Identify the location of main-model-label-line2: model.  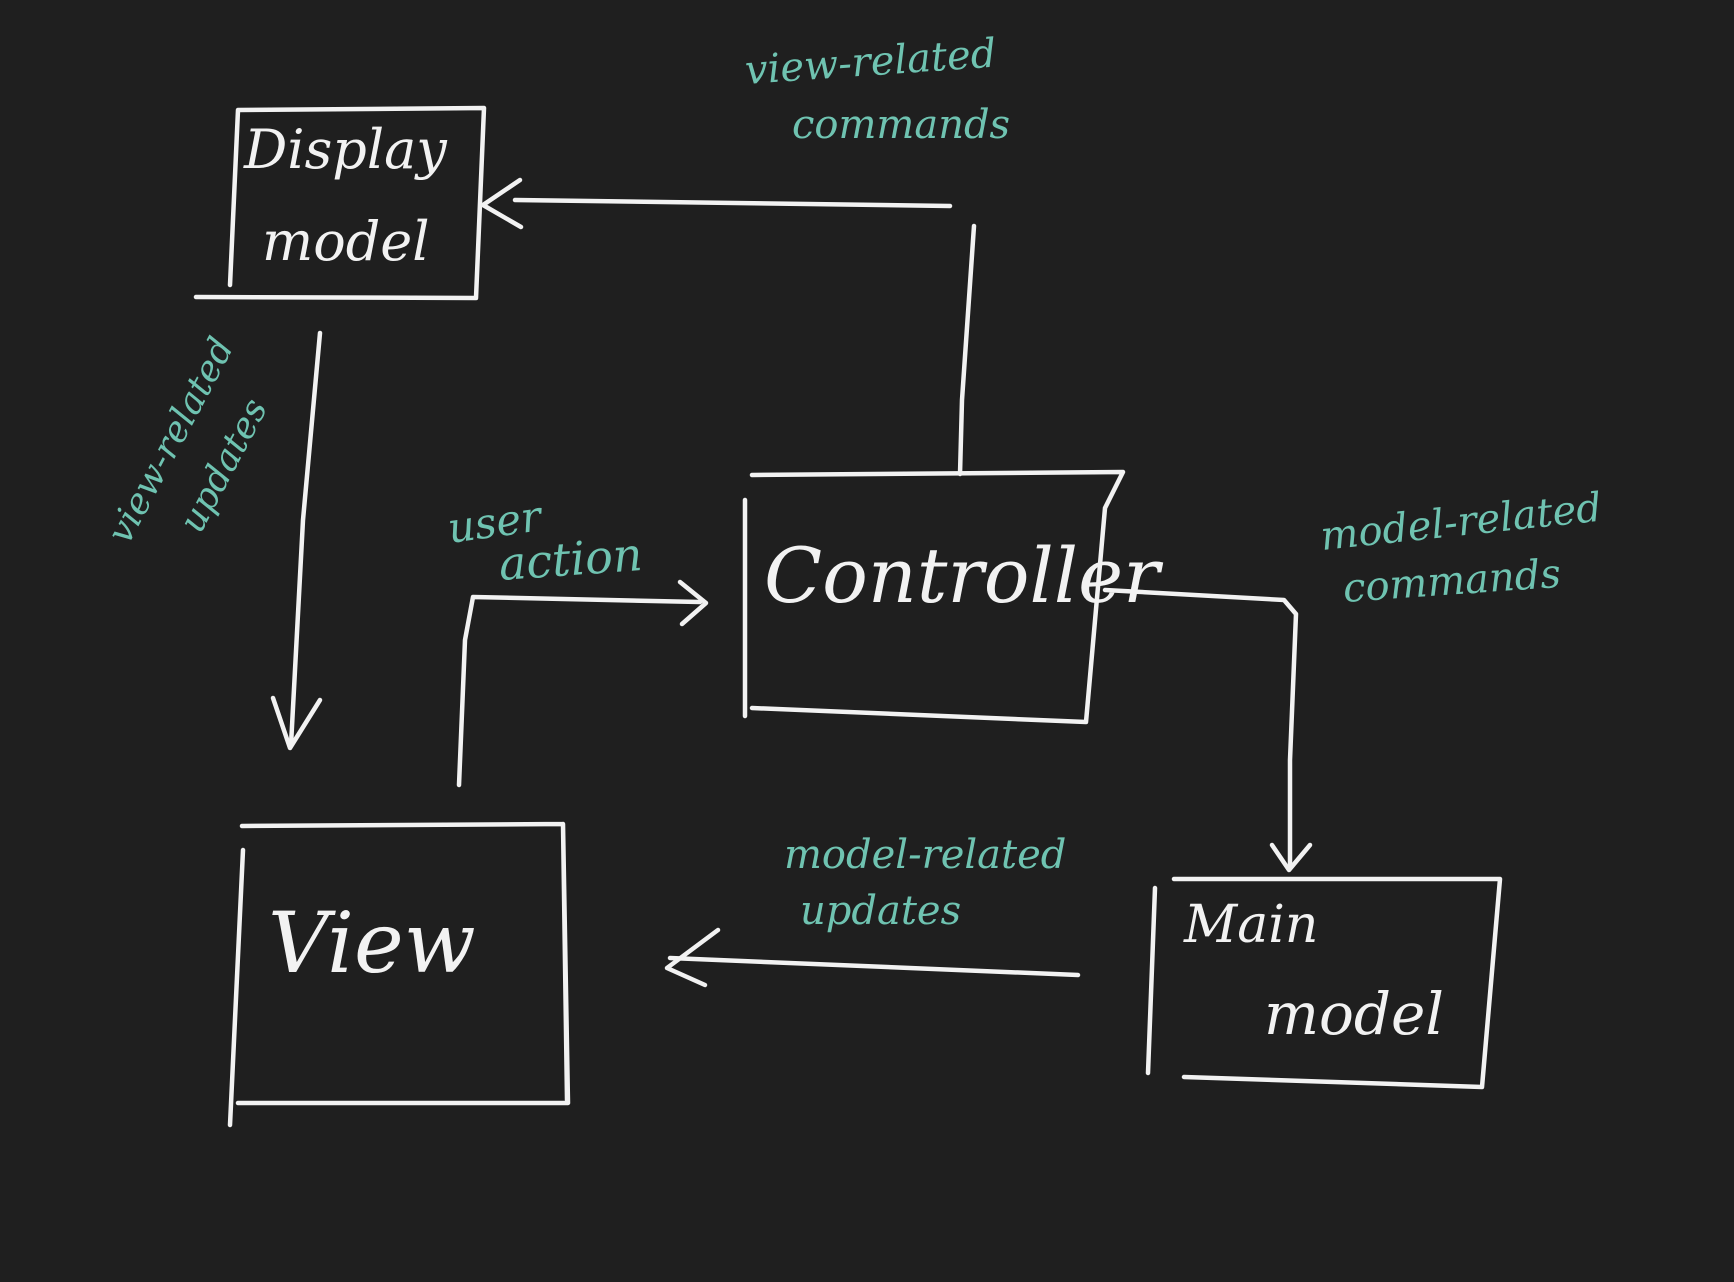
(1354, 1014).